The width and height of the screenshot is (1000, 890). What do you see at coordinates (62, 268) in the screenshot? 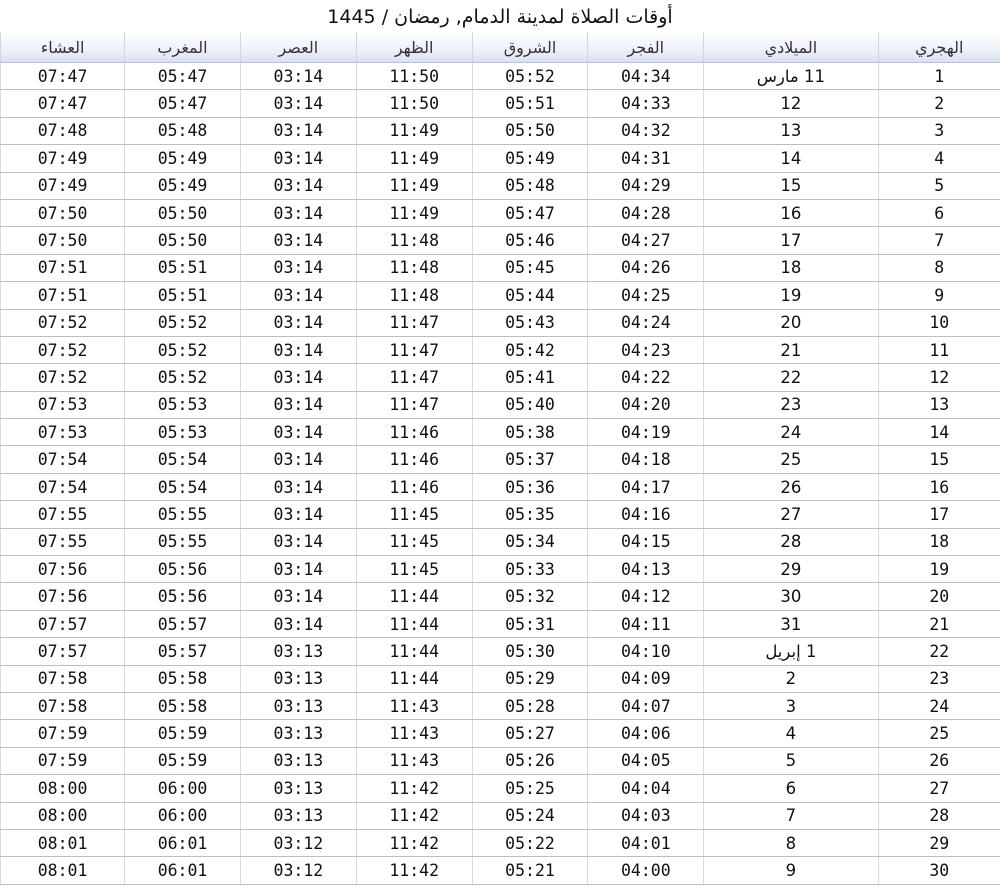
I see `cell-isha: 07:51` at bounding box center [62, 268].